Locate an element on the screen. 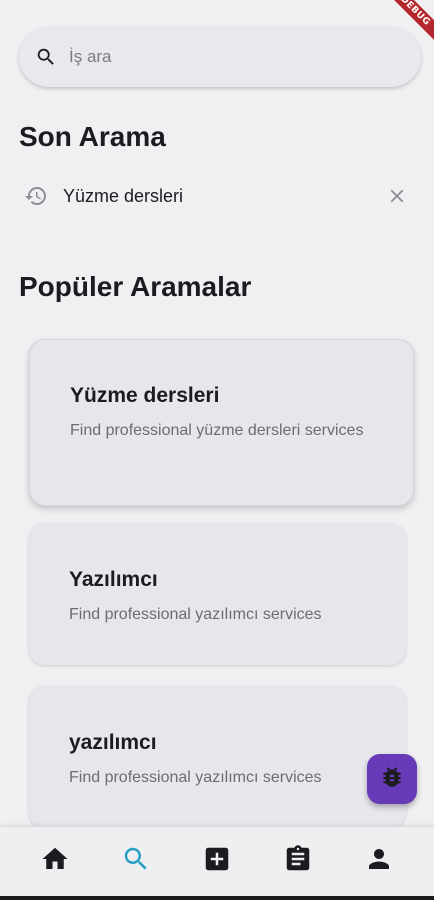 The image size is (434, 900). recent-section-title: Son Arama is located at coordinates (92, 136).